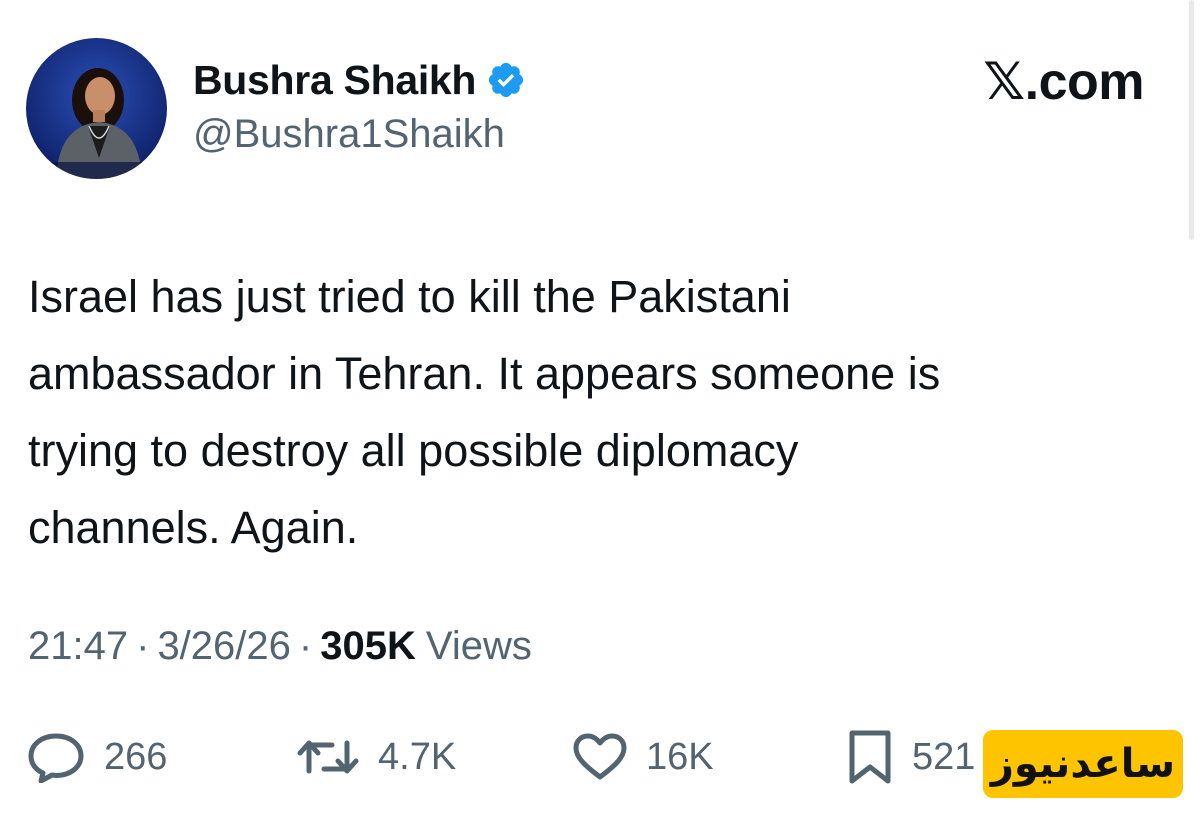  I want to click on like-button: 16K, so click(643, 757).